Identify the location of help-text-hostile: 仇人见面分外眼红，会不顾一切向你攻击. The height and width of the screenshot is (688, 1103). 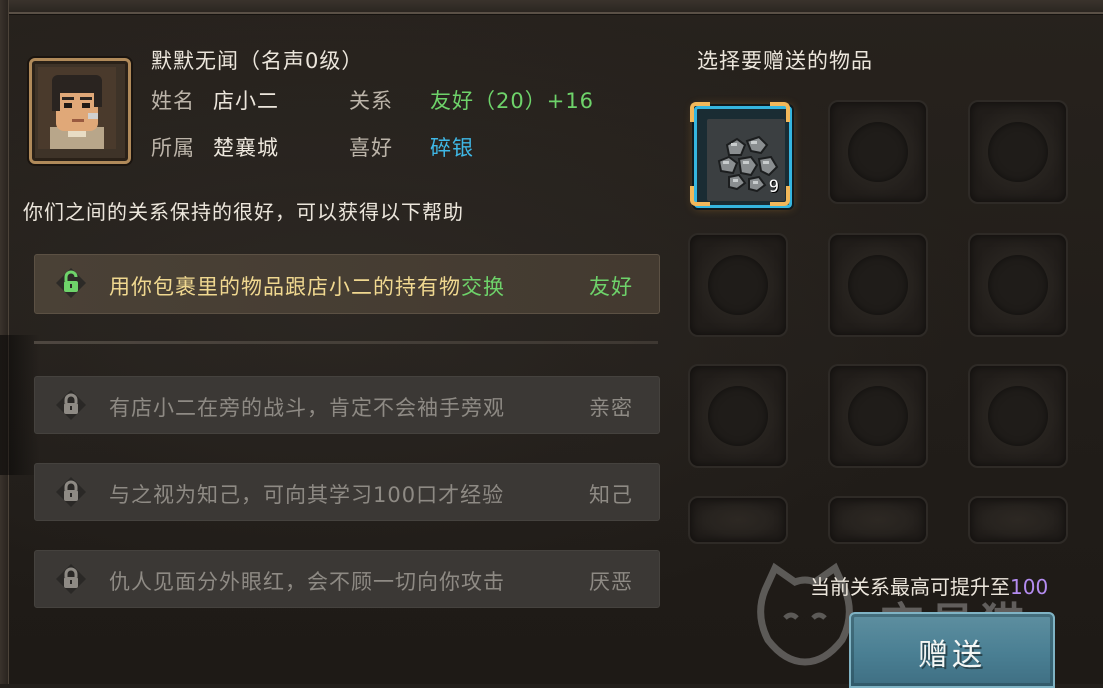
(307, 582).